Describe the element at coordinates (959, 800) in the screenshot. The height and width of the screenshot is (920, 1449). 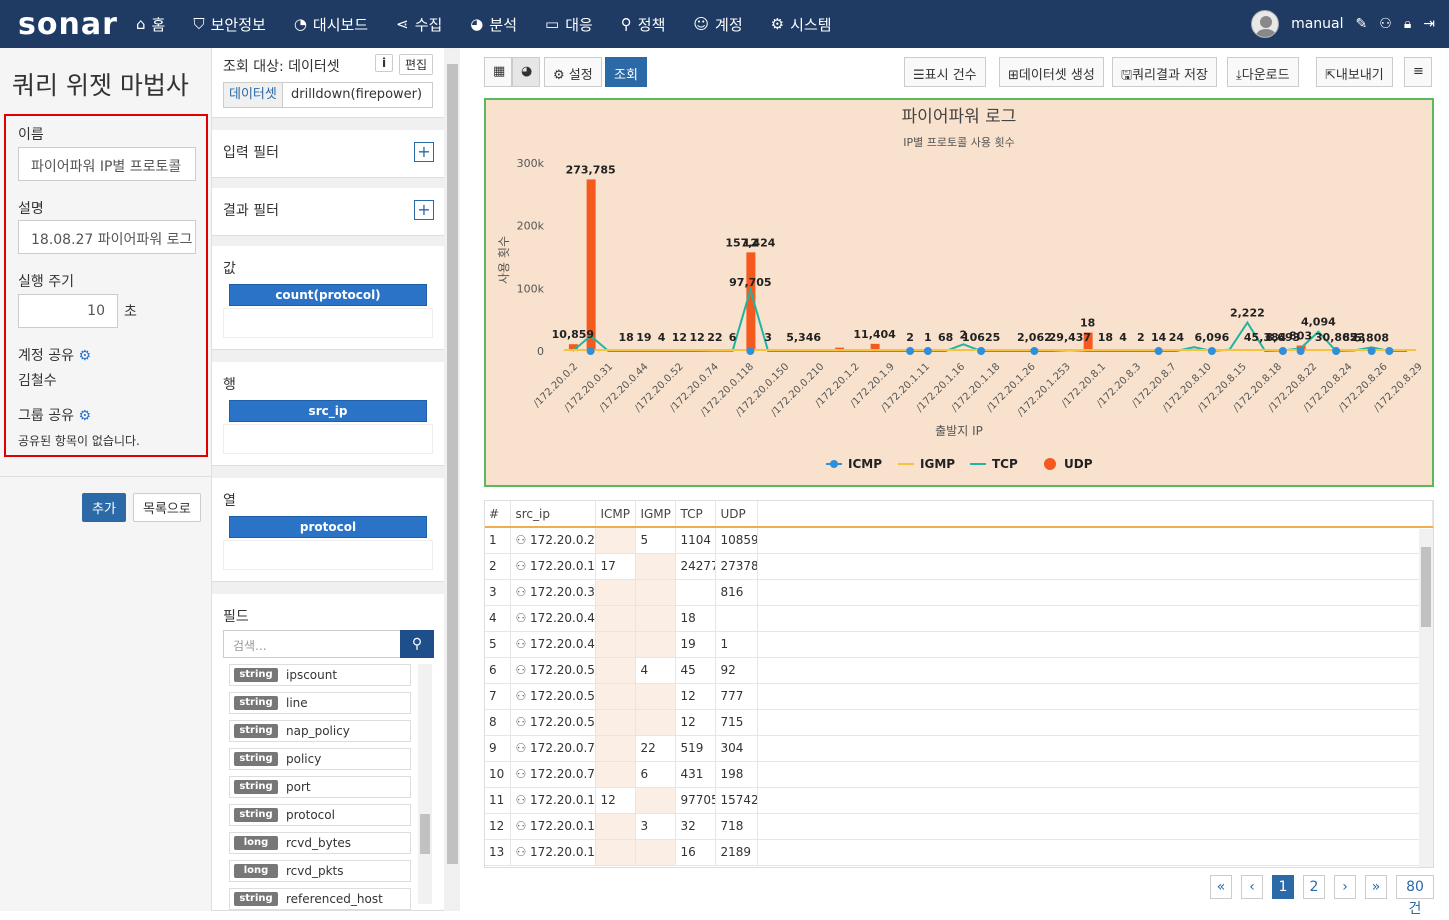
I see `table-row: 11⚇ 172.20.0.112 97705157424` at that location.